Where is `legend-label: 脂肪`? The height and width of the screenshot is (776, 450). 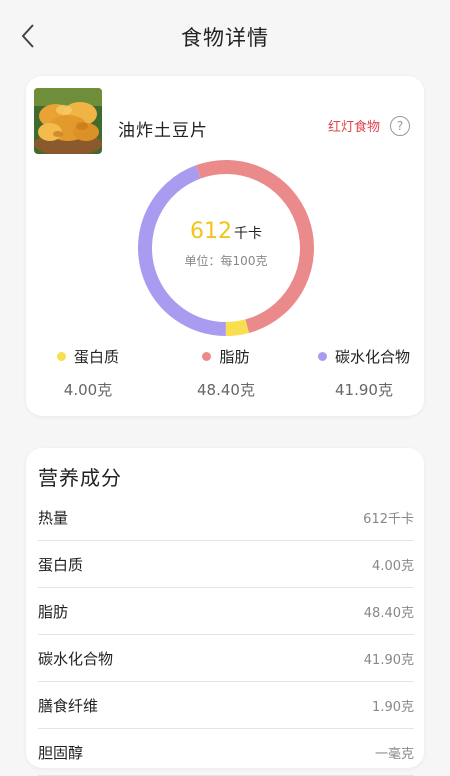
legend-label: 脂肪 is located at coordinates (234, 357).